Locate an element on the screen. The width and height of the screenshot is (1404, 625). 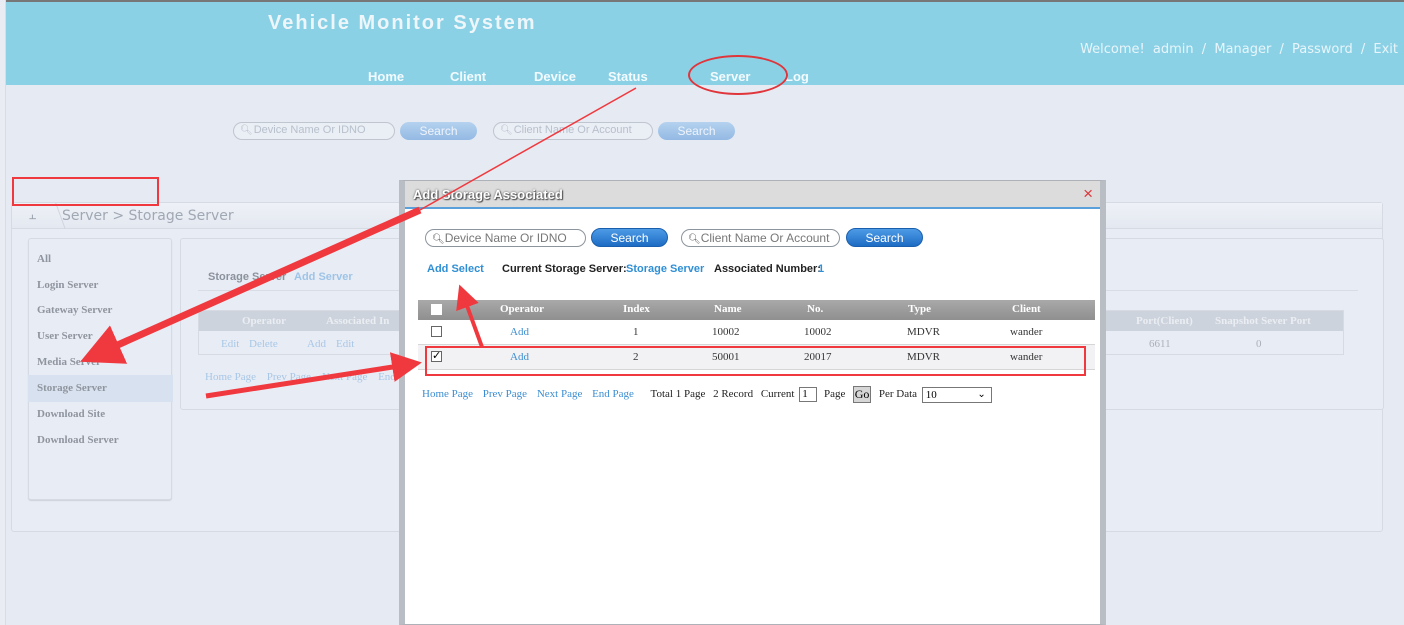
current-server-value: Storage Server is located at coordinates (665, 269).